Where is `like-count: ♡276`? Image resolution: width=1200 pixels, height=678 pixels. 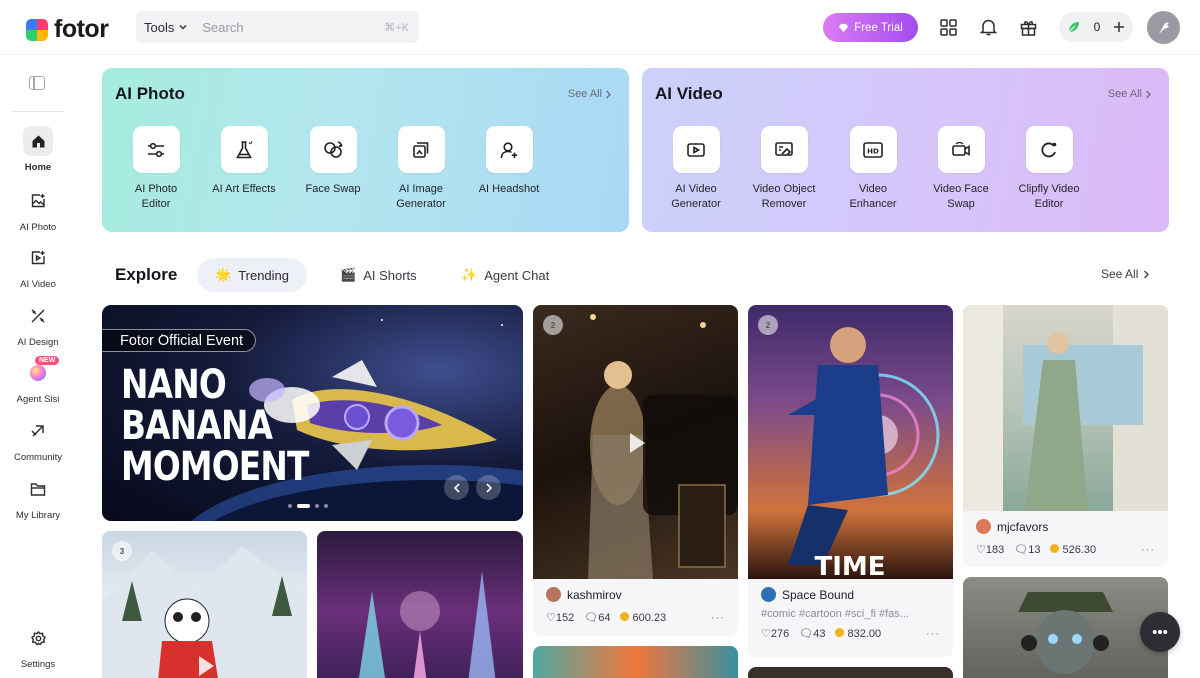 like-count: ♡276 is located at coordinates (775, 633).